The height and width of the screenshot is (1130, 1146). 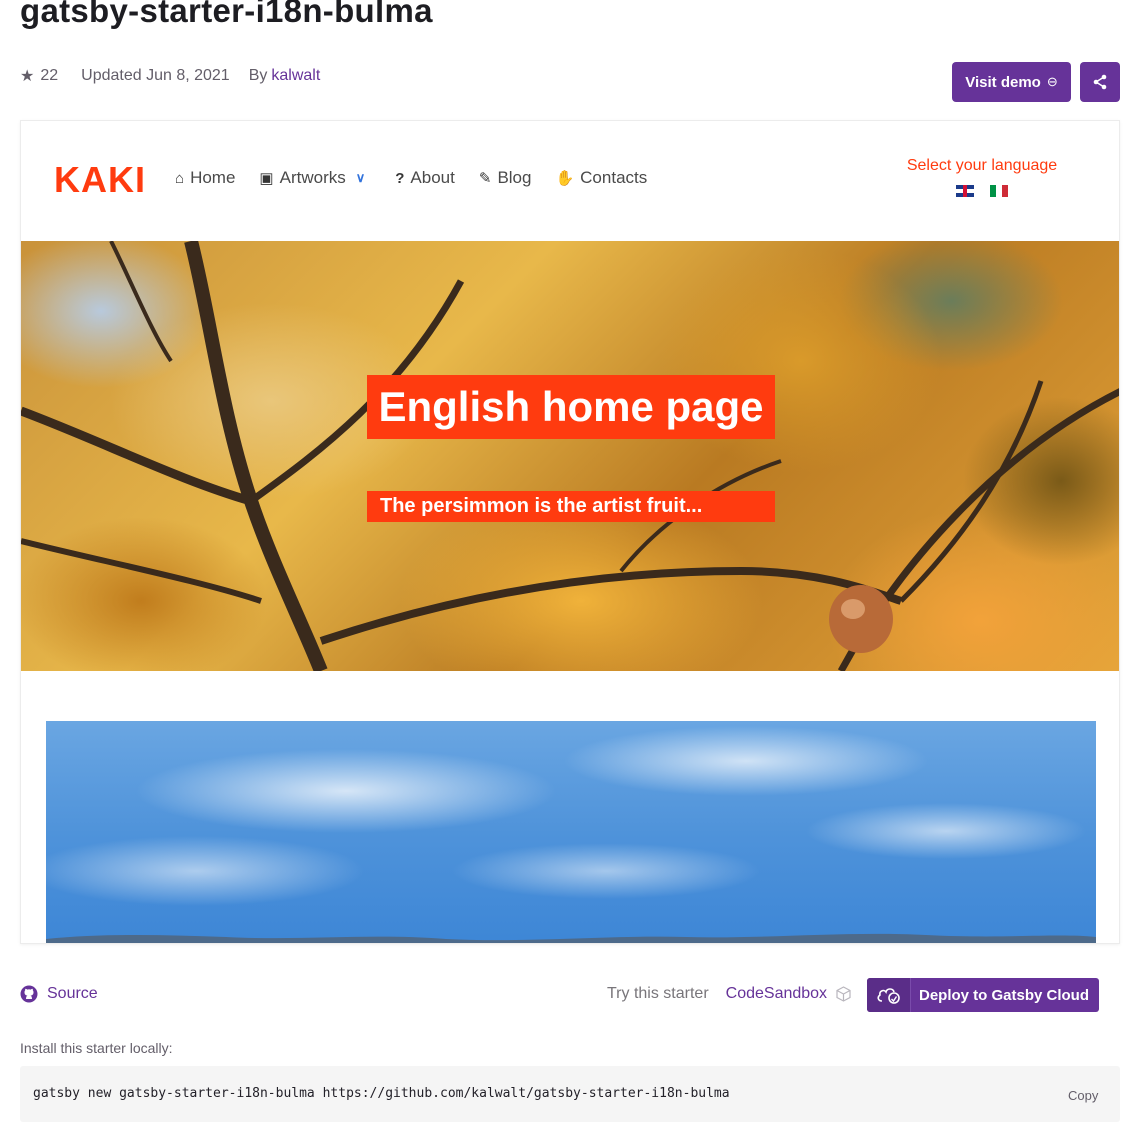 What do you see at coordinates (614, 177) in the screenshot?
I see `demo-nav-label: Contacts` at bounding box center [614, 177].